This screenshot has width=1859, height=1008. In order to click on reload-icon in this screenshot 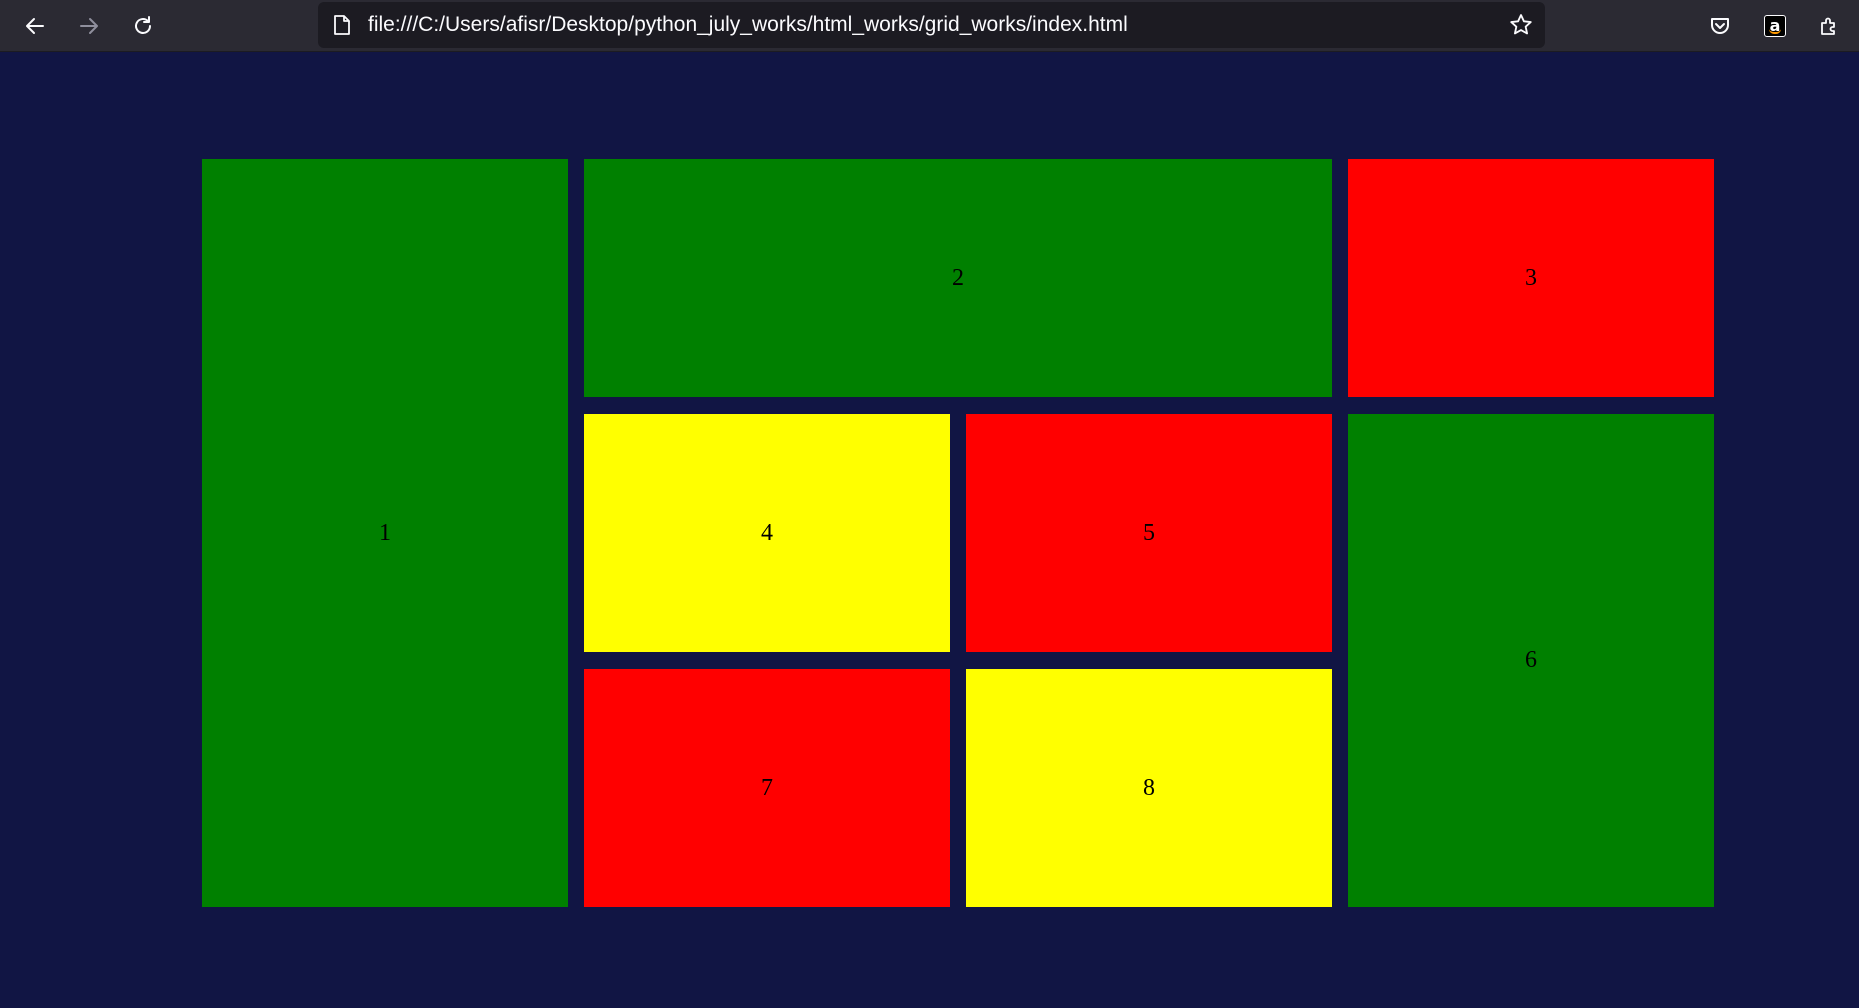, I will do `click(143, 26)`.